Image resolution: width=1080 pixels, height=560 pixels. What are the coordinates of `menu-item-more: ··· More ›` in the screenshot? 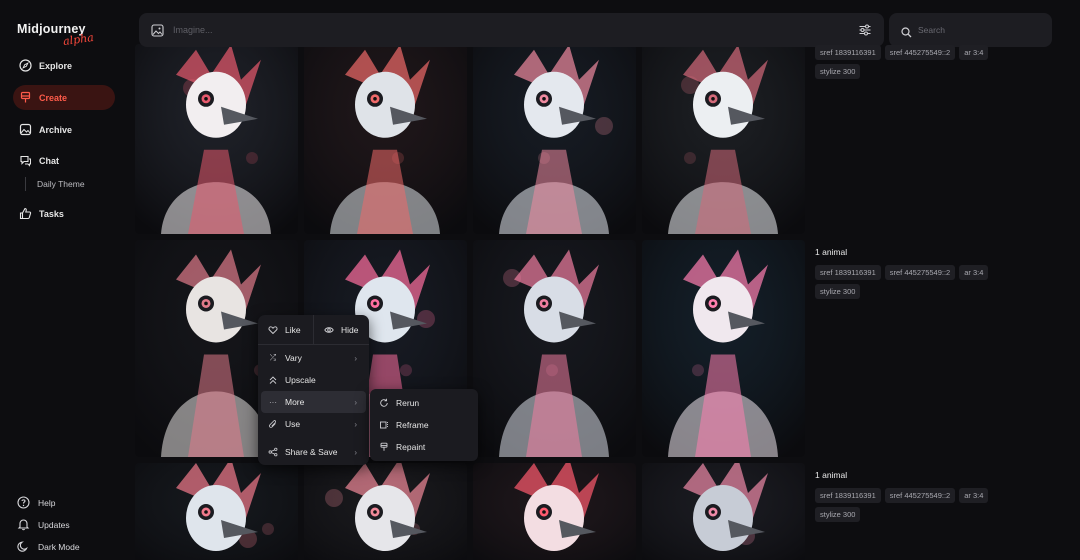 It's located at (313, 402).